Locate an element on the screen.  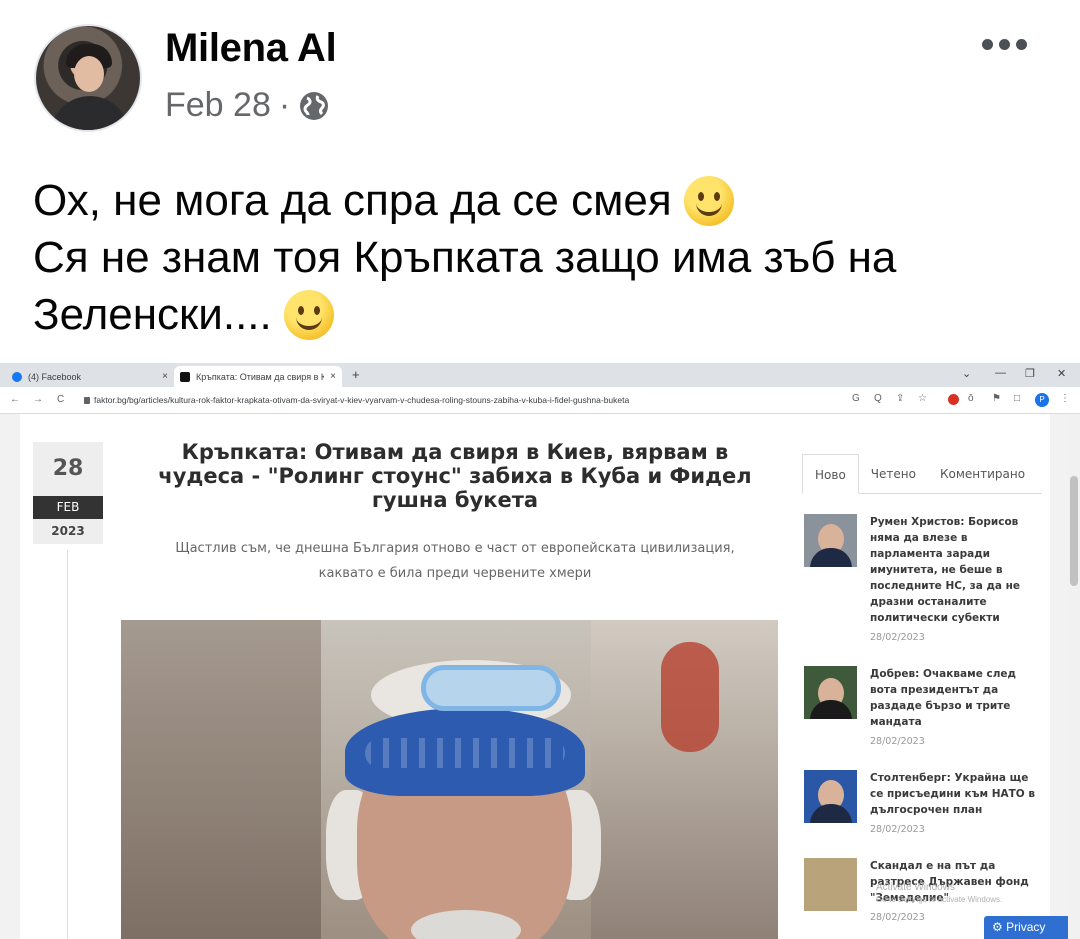
tab-most-read: Четено is located at coordinates (893, 473).